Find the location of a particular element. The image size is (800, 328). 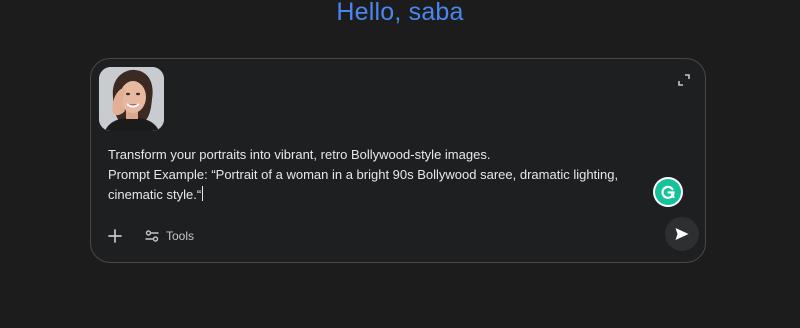

plus-icon is located at coordinates (115, 236).